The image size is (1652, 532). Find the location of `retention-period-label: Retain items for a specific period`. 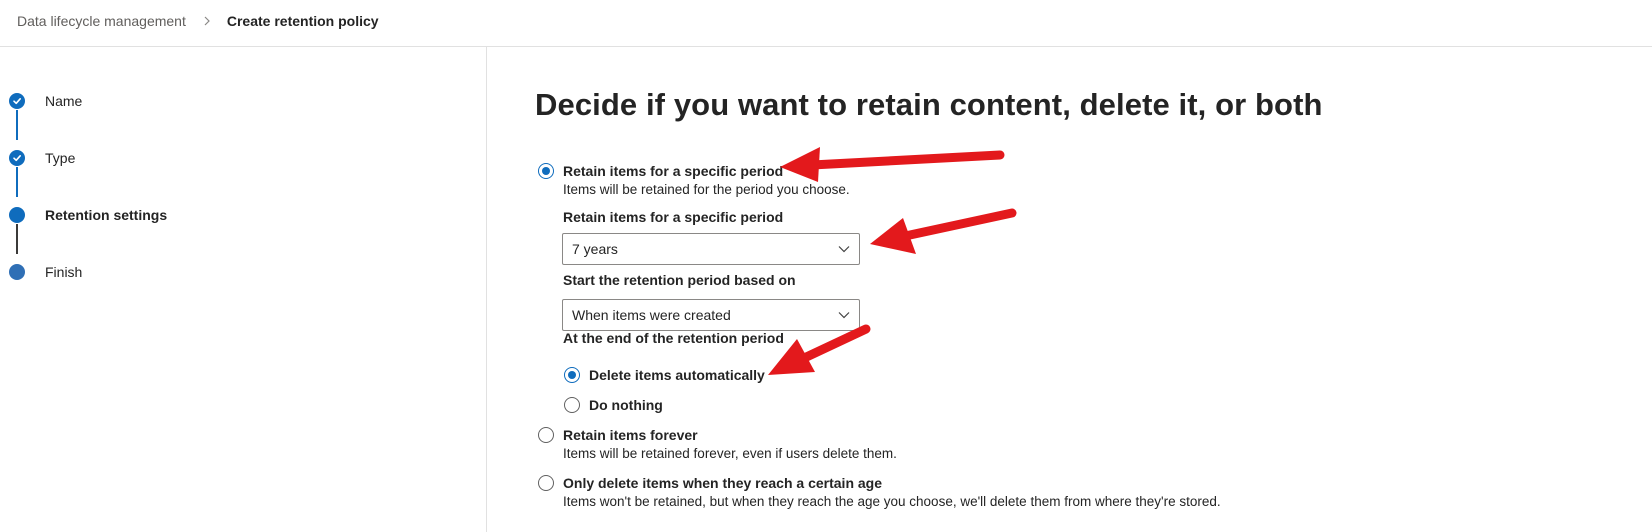

retention-period-label: Retain items for a specific period is located at coordinates (673, 217).